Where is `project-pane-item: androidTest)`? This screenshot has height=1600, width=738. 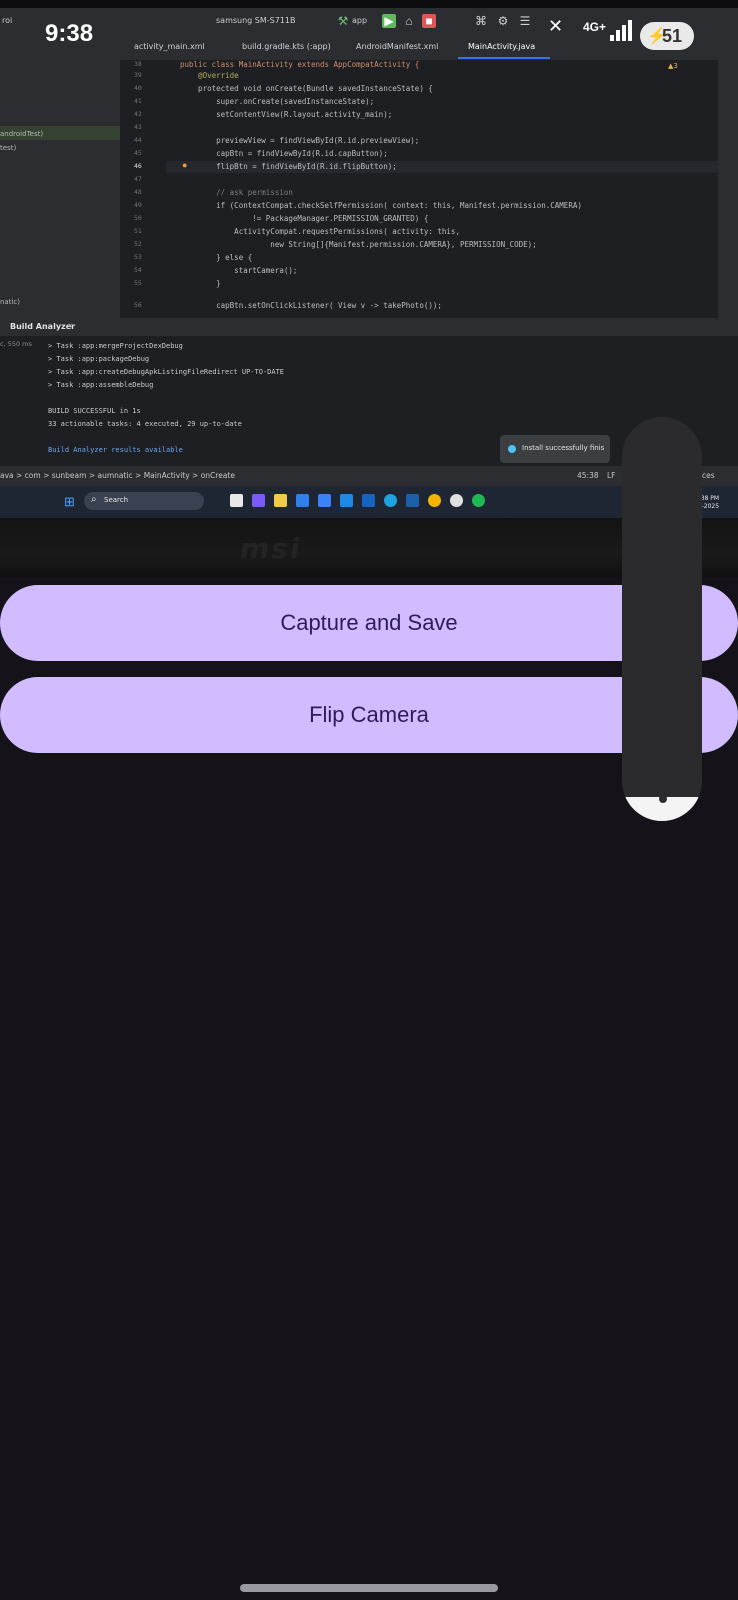
project-pane-item: androidTest) is located at coordinates (22, 134).